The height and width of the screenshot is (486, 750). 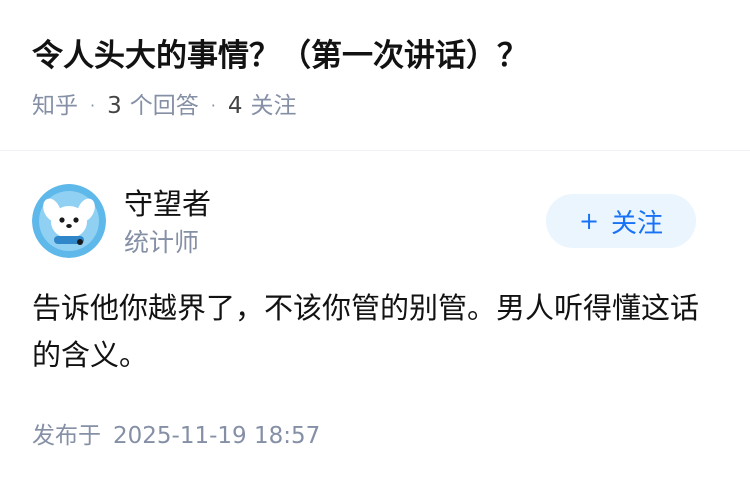 I want to click on follow-button: + 关注, so click(x=621, y=221).